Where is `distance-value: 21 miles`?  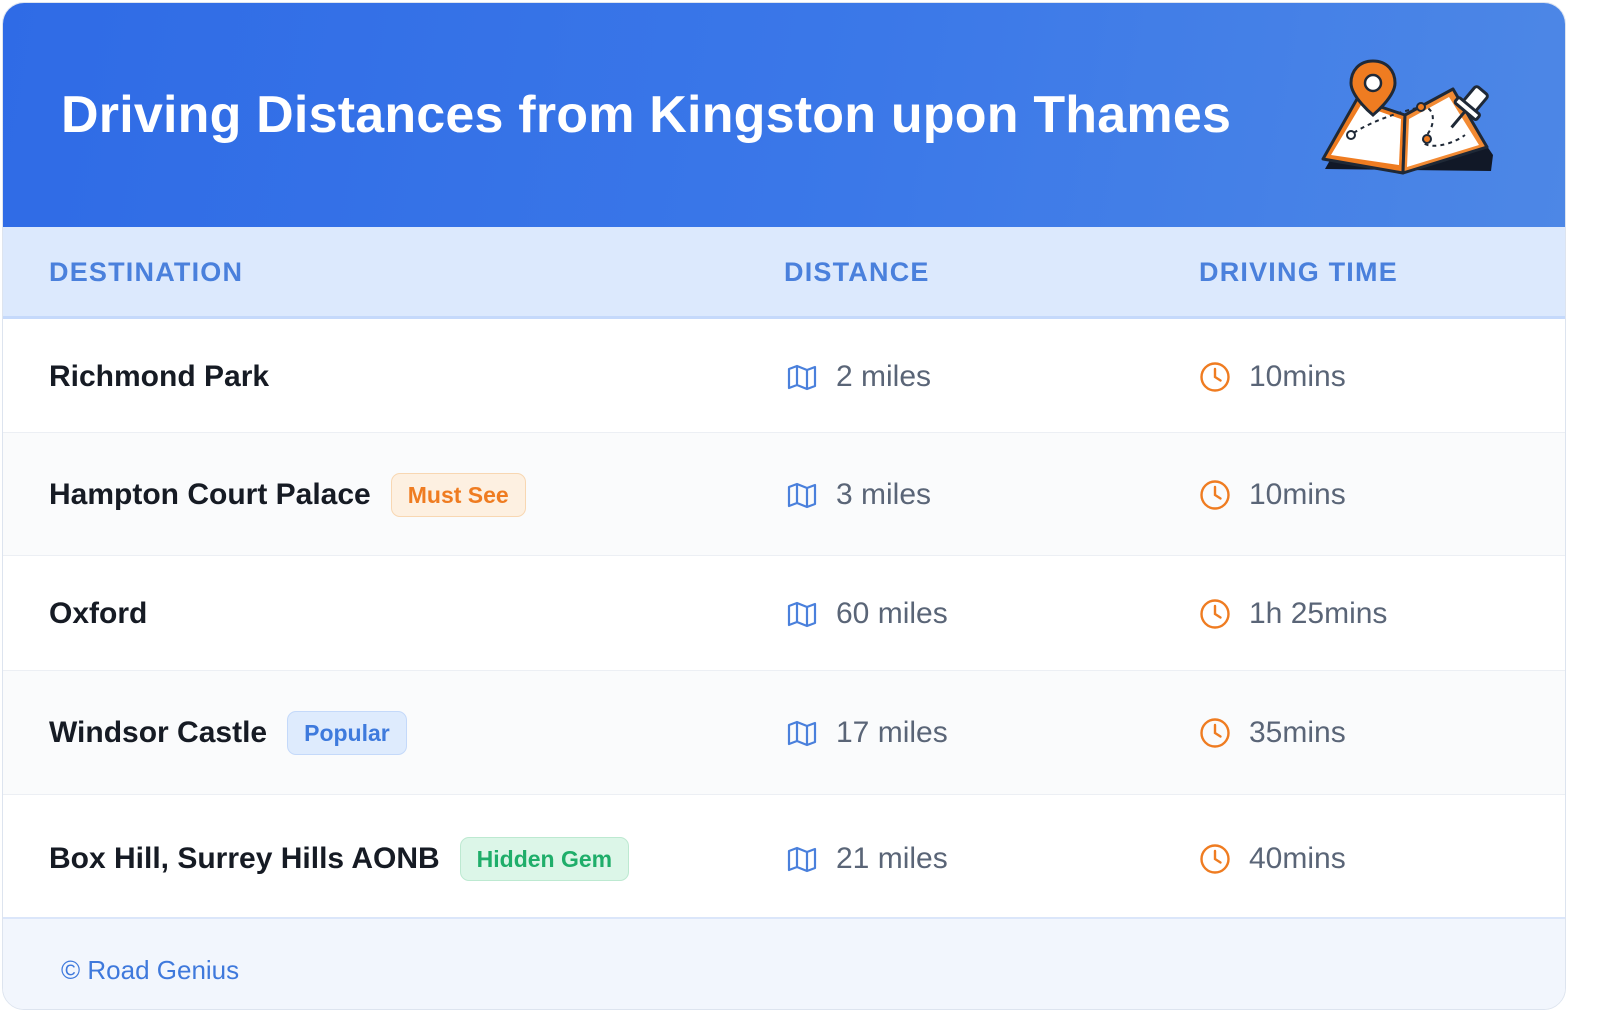
distance-value: 21 miles is located at coordinates (892, 858).